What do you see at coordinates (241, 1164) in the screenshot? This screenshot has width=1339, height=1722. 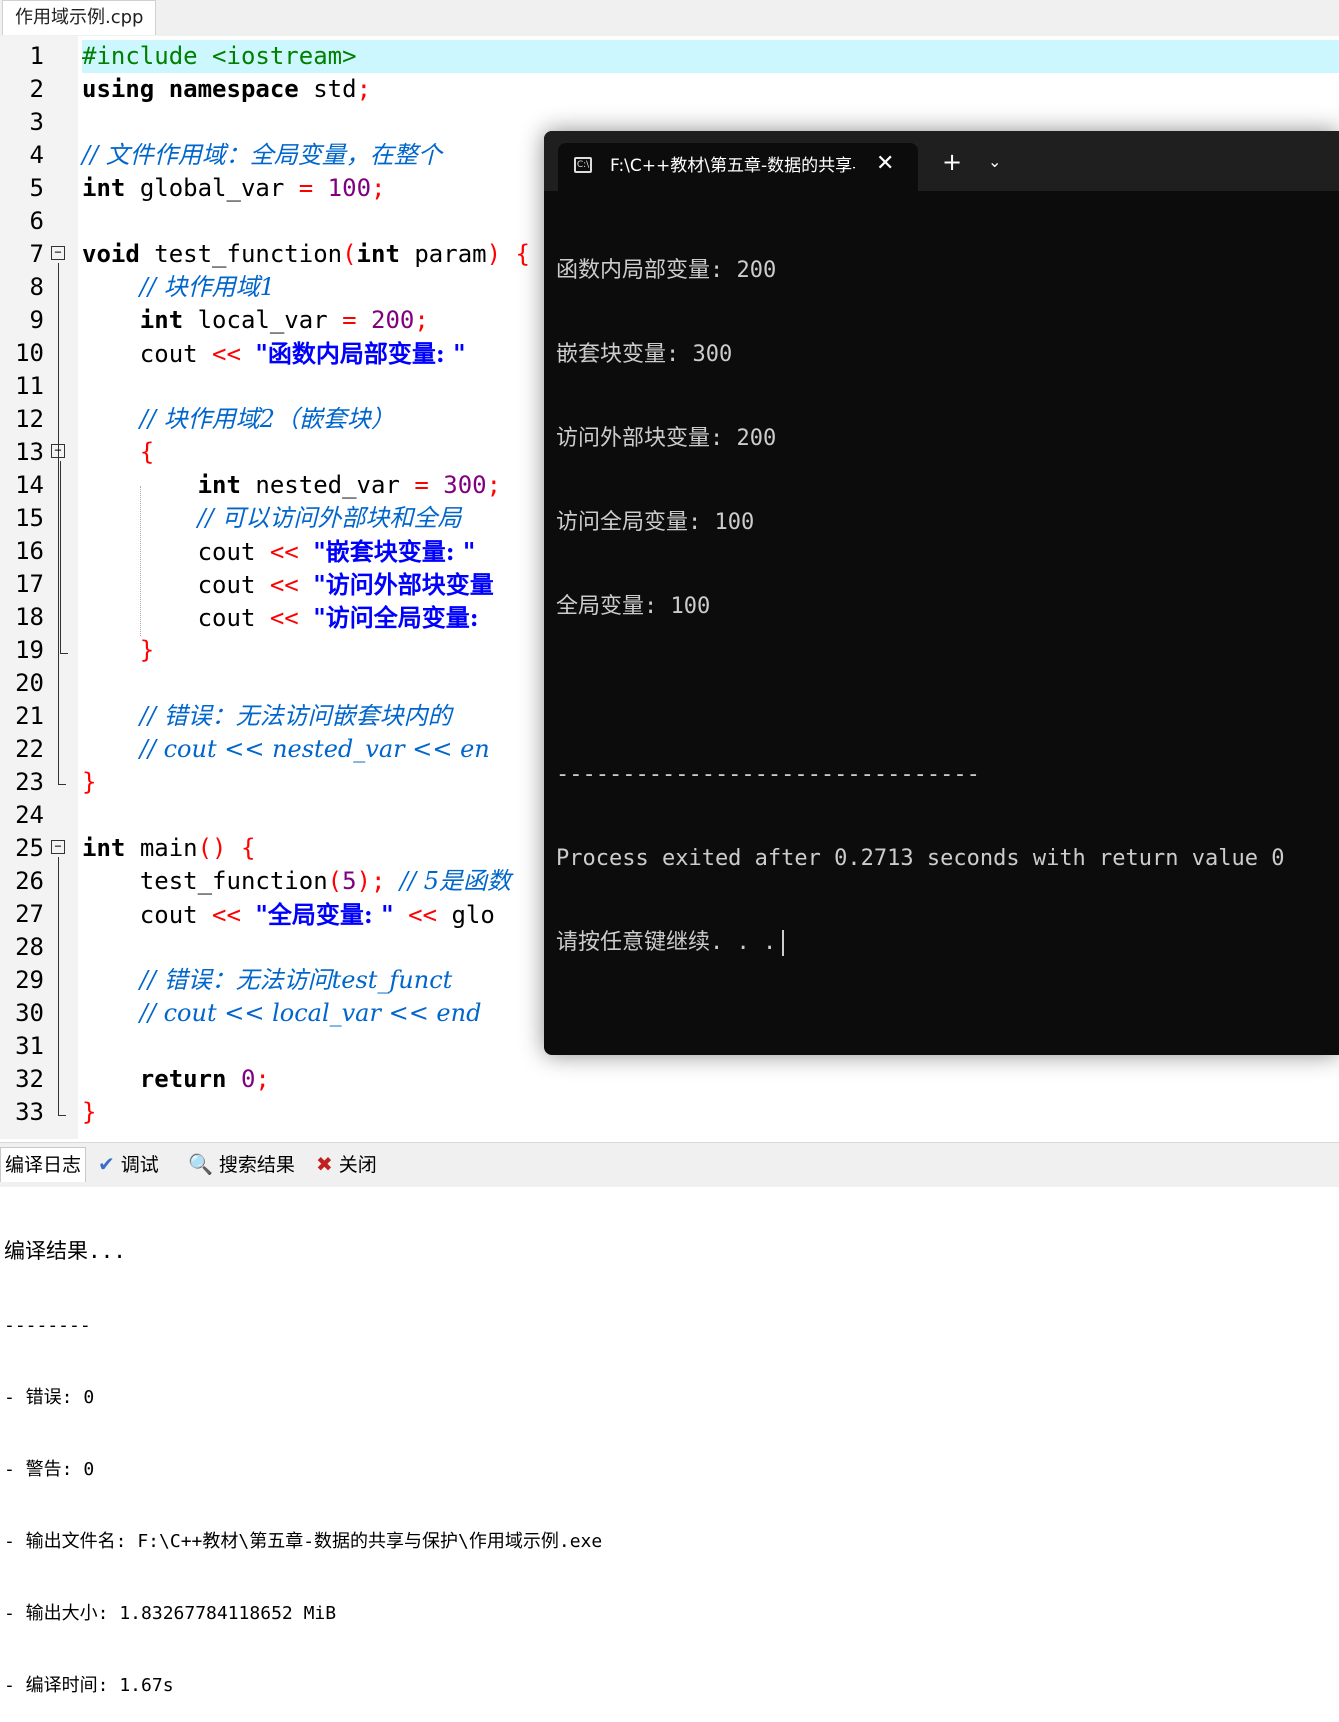 I see `tab-search-results: 🔍 搜索结果` at bounding box center [241, 1164].